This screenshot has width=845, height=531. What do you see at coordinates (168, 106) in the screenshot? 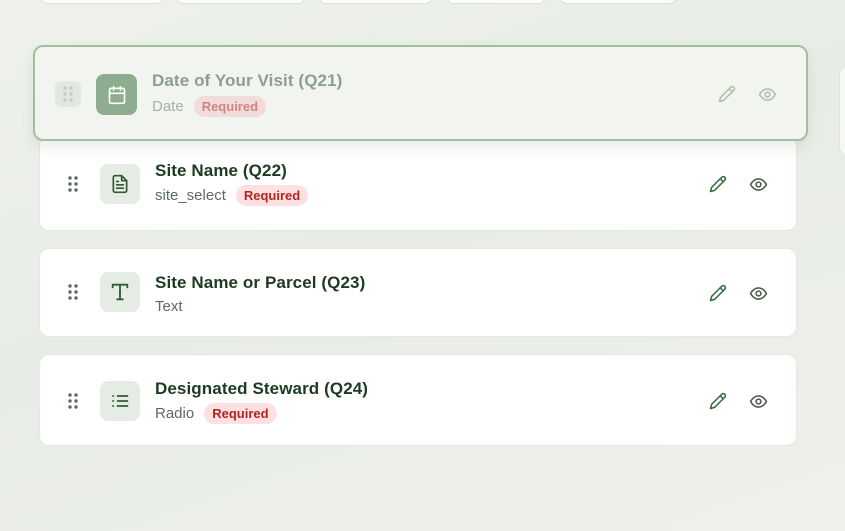
I see `question-type: Date` at bounding box center [168, 106].